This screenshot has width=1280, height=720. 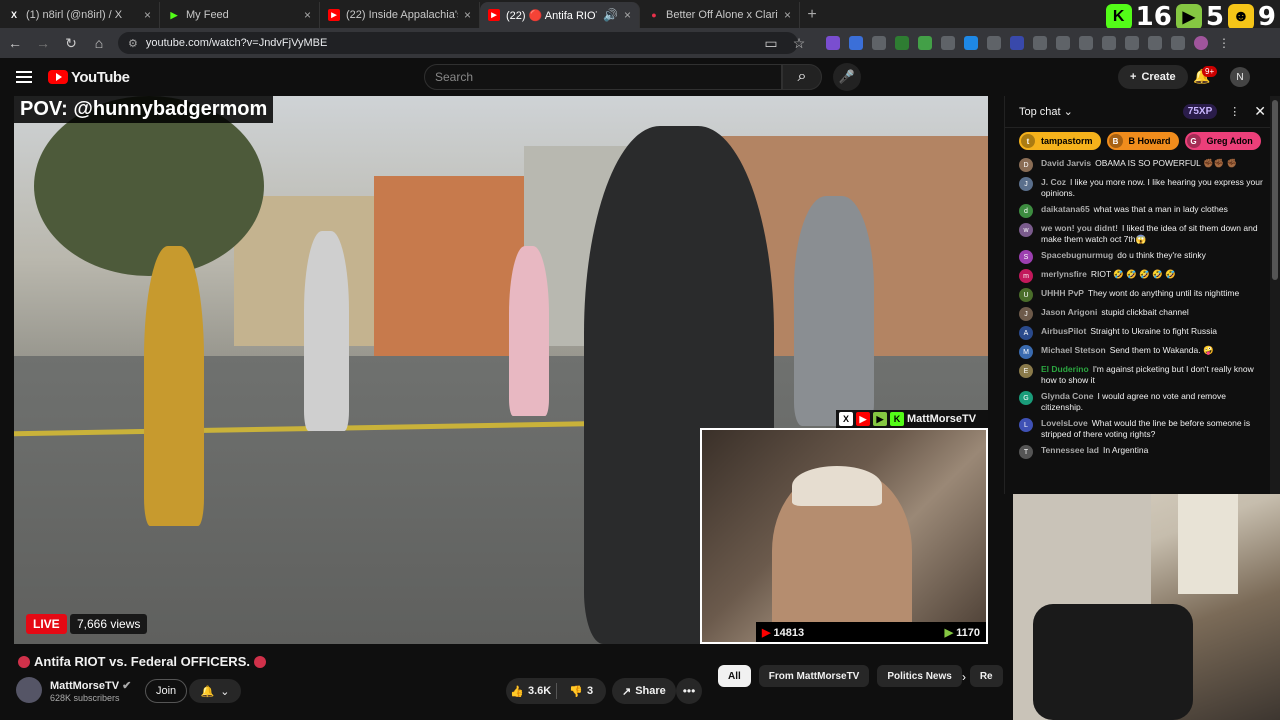 What do you see at coordinates (15, 43) in the screenshot?
I see `back-arrow-icon: ←` at bounding box center [15, 43].